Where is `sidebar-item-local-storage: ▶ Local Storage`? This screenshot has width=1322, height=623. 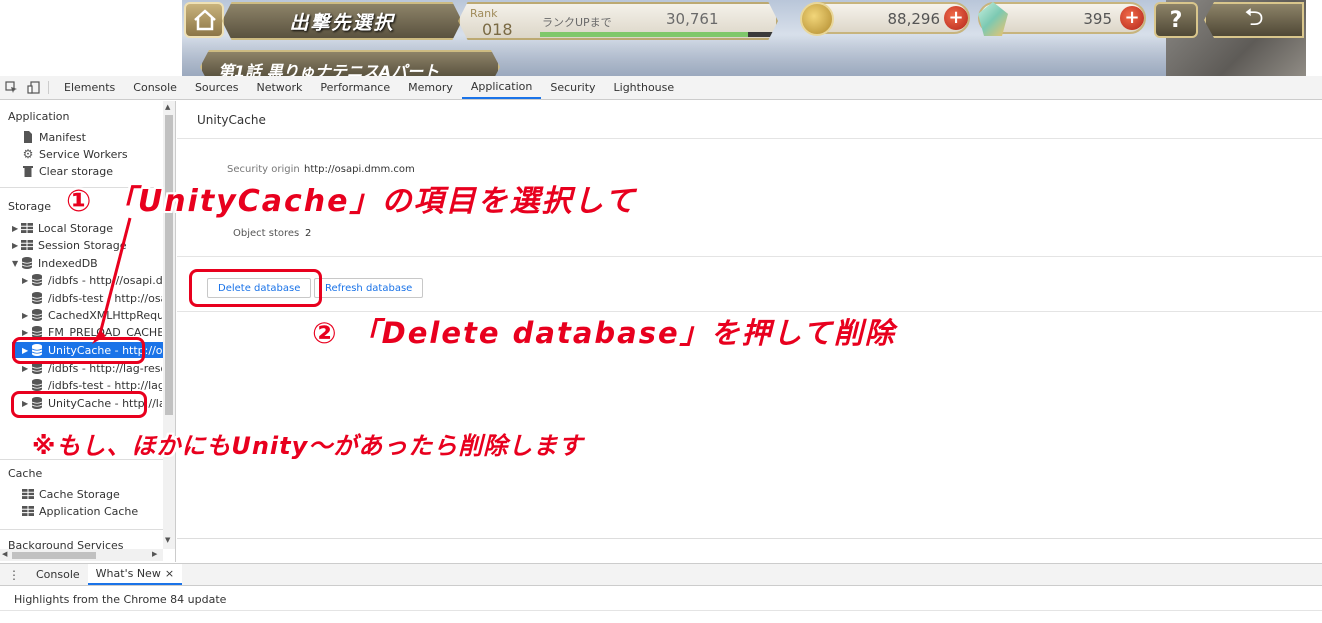
sidebar-item-local-storage: ▶ Local Storage is located at coordinates (87, 228).